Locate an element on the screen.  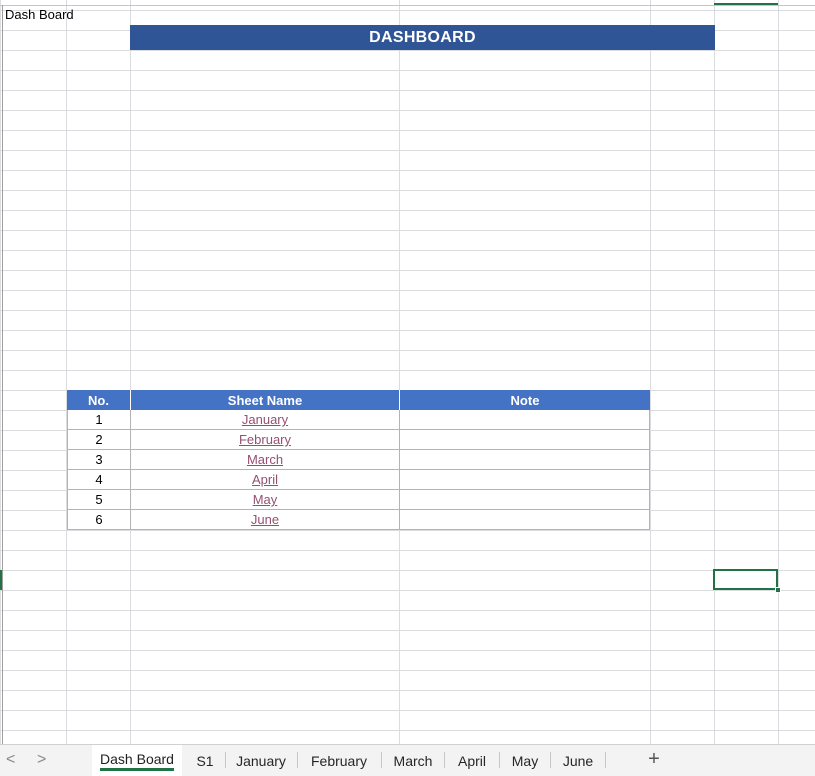
grid-top-edge is located at coordinates (407, 5).